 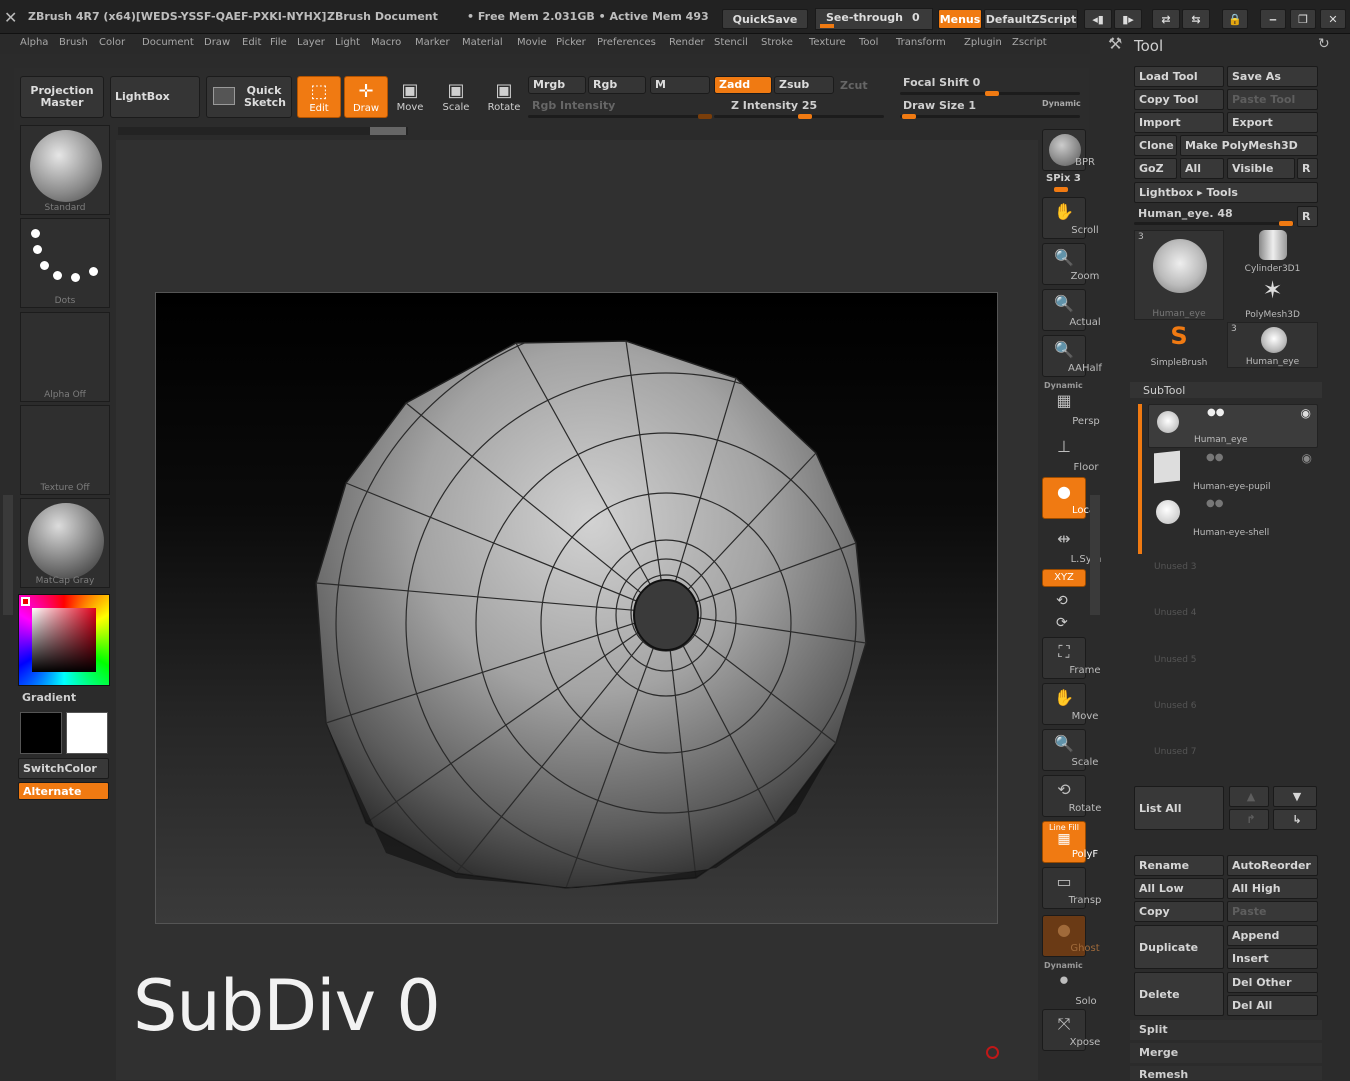 What do you see at coordinates (1307, 168) in the screenshot?
I see `goz-r-button: R` at bounding box center [1307, 168].